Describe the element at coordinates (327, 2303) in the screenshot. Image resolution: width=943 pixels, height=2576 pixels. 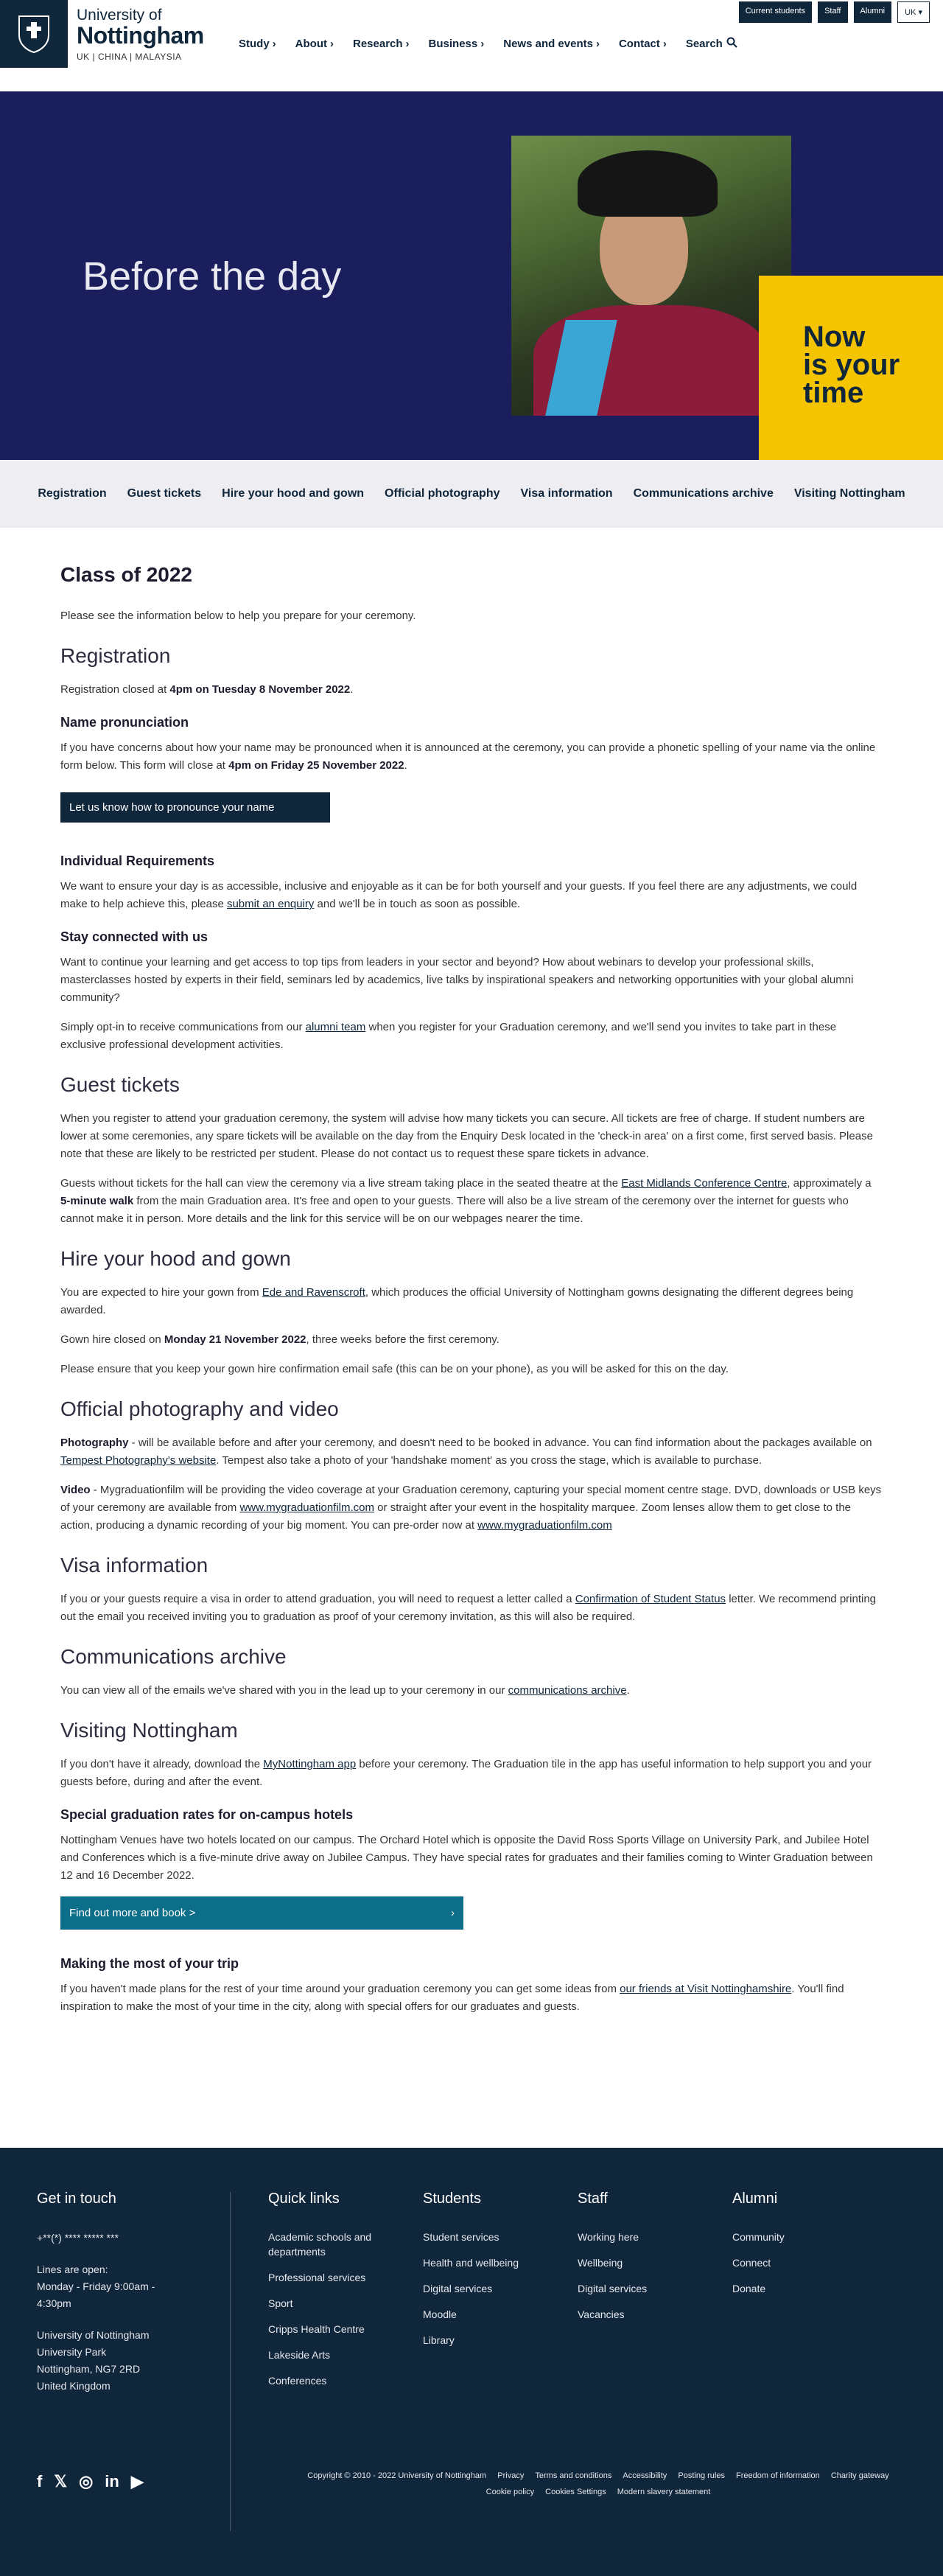
I see `footer-link: Sport` at that location.